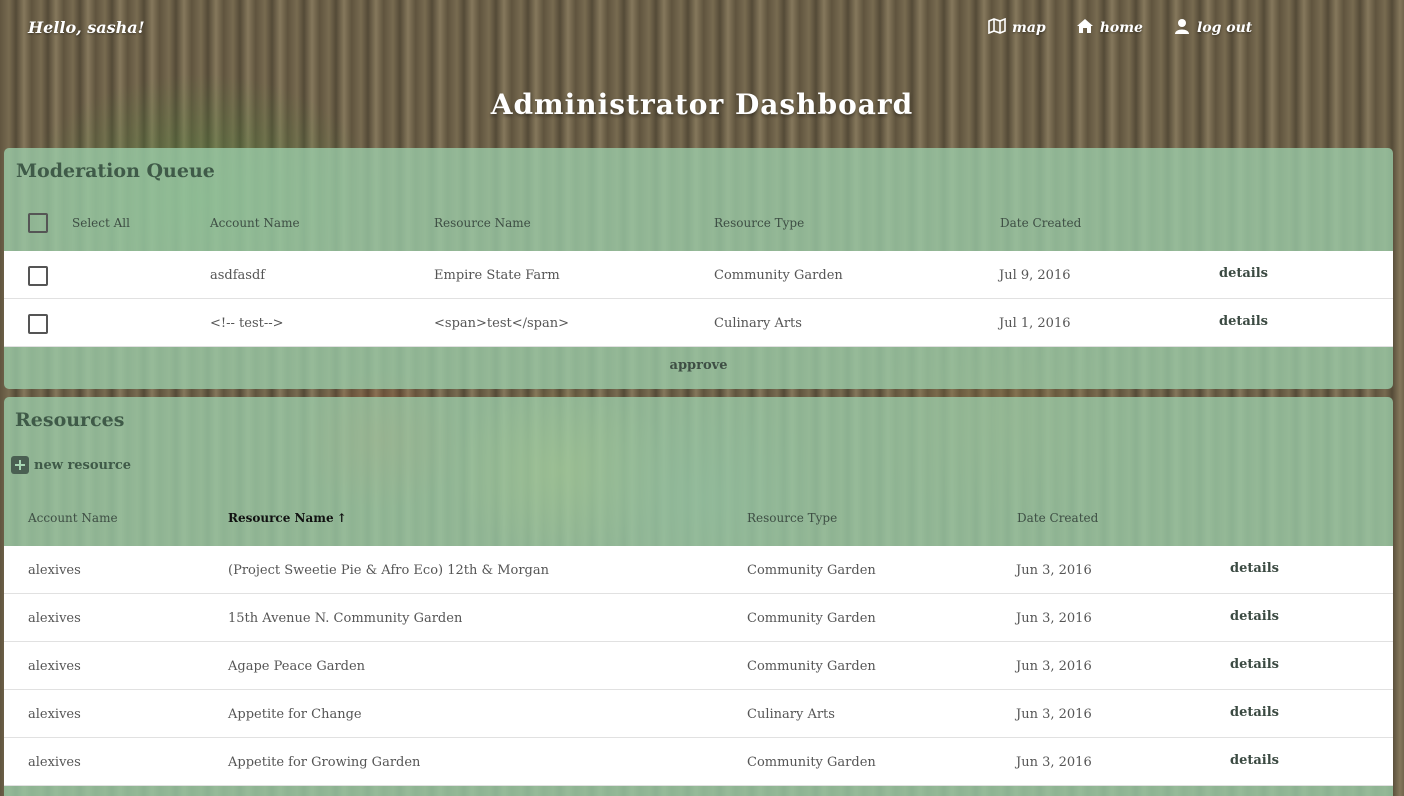 The height and width of the screenshot is (796, 1404). Describe the element at coordinates (497, 275) in the screenshot. I see `resource-name: Empire State Farm` at that location.